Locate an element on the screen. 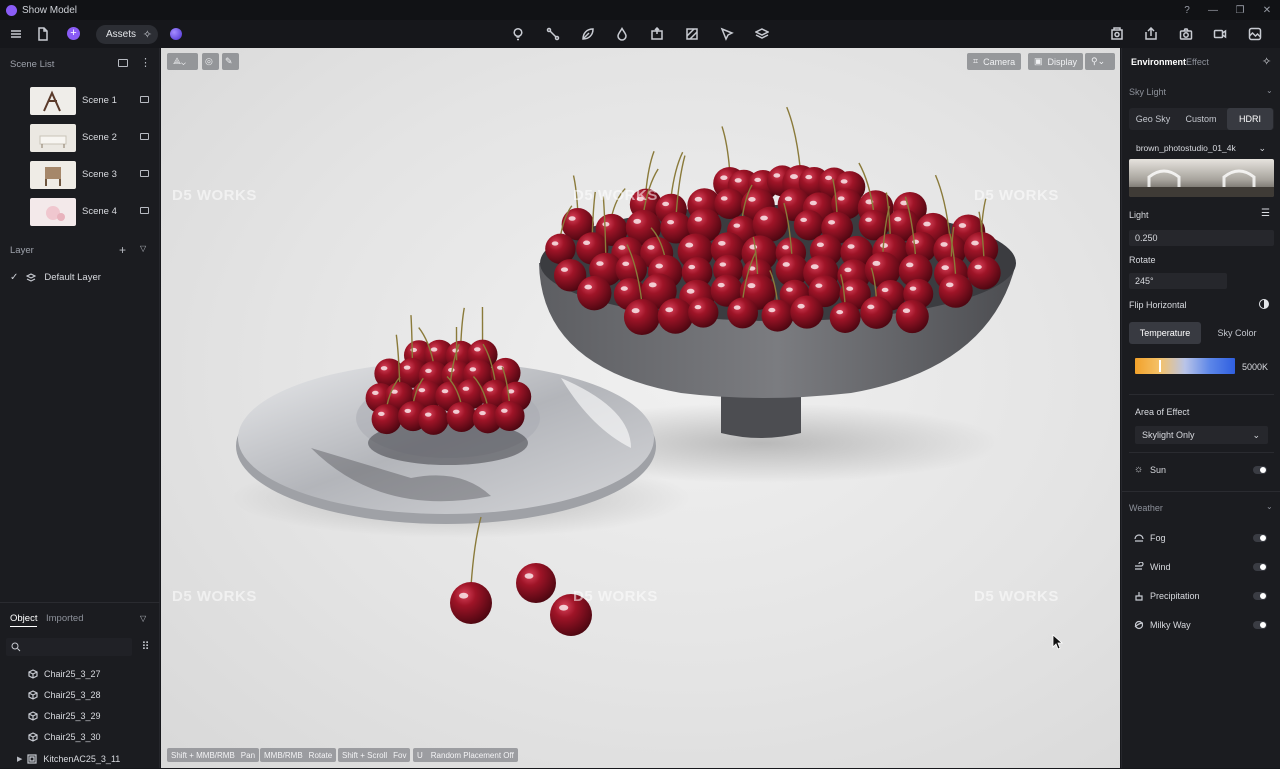 The width and height of the screenshot is (1280, 769). light-input: 0.250 is located at coordinates (1201, 238).